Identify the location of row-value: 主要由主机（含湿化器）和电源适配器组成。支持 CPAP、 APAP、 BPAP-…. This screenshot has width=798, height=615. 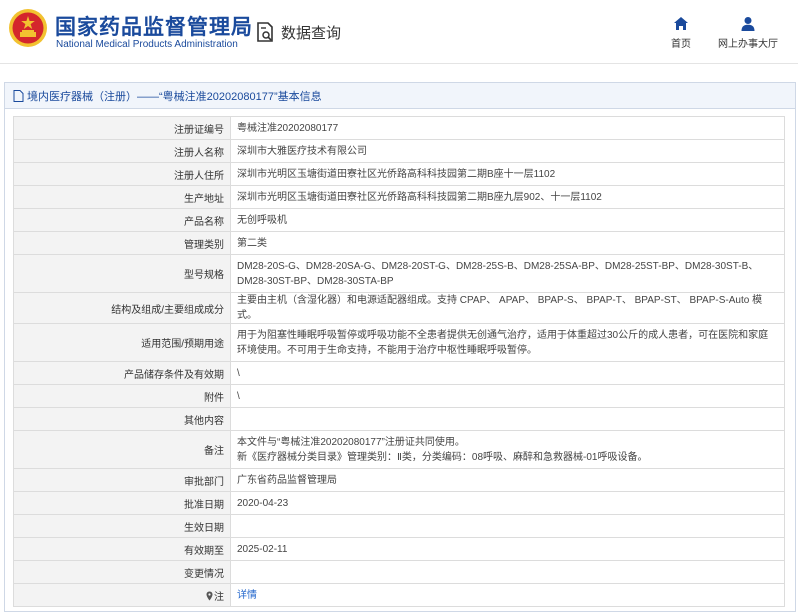
(507, 308).